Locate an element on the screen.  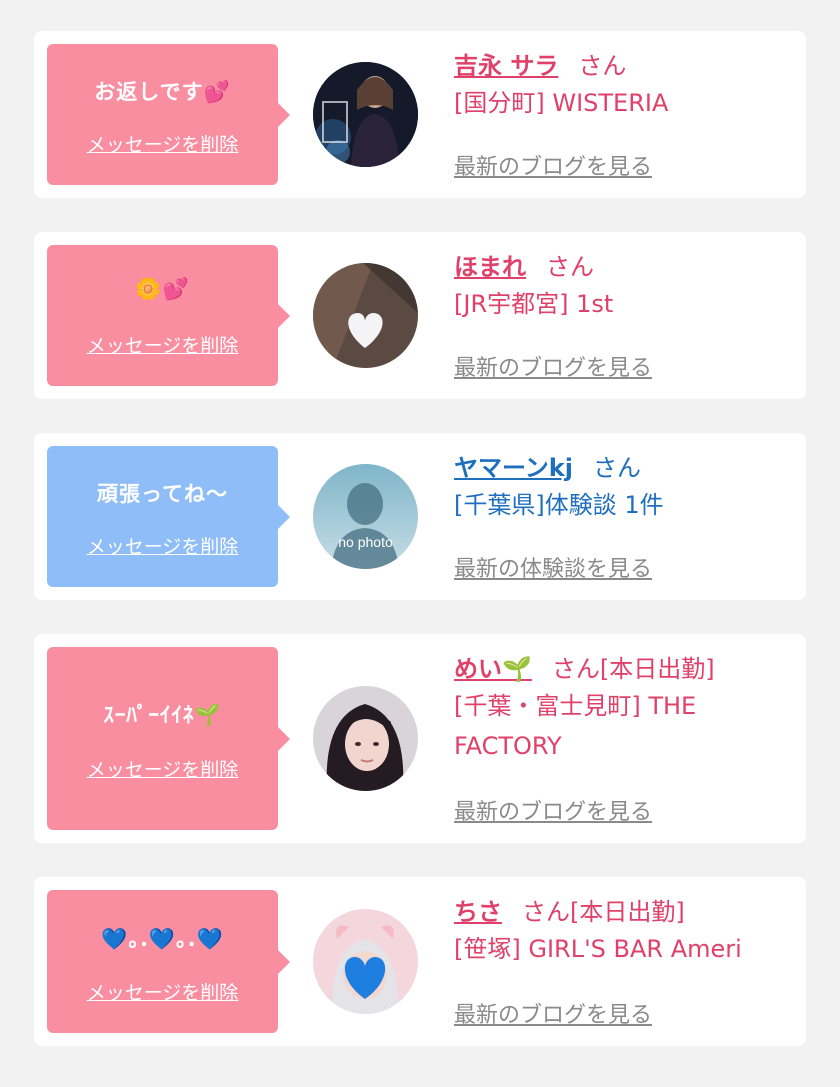
sender-name-line: 吉永 サラ さん is located at coordinates (625, 66).